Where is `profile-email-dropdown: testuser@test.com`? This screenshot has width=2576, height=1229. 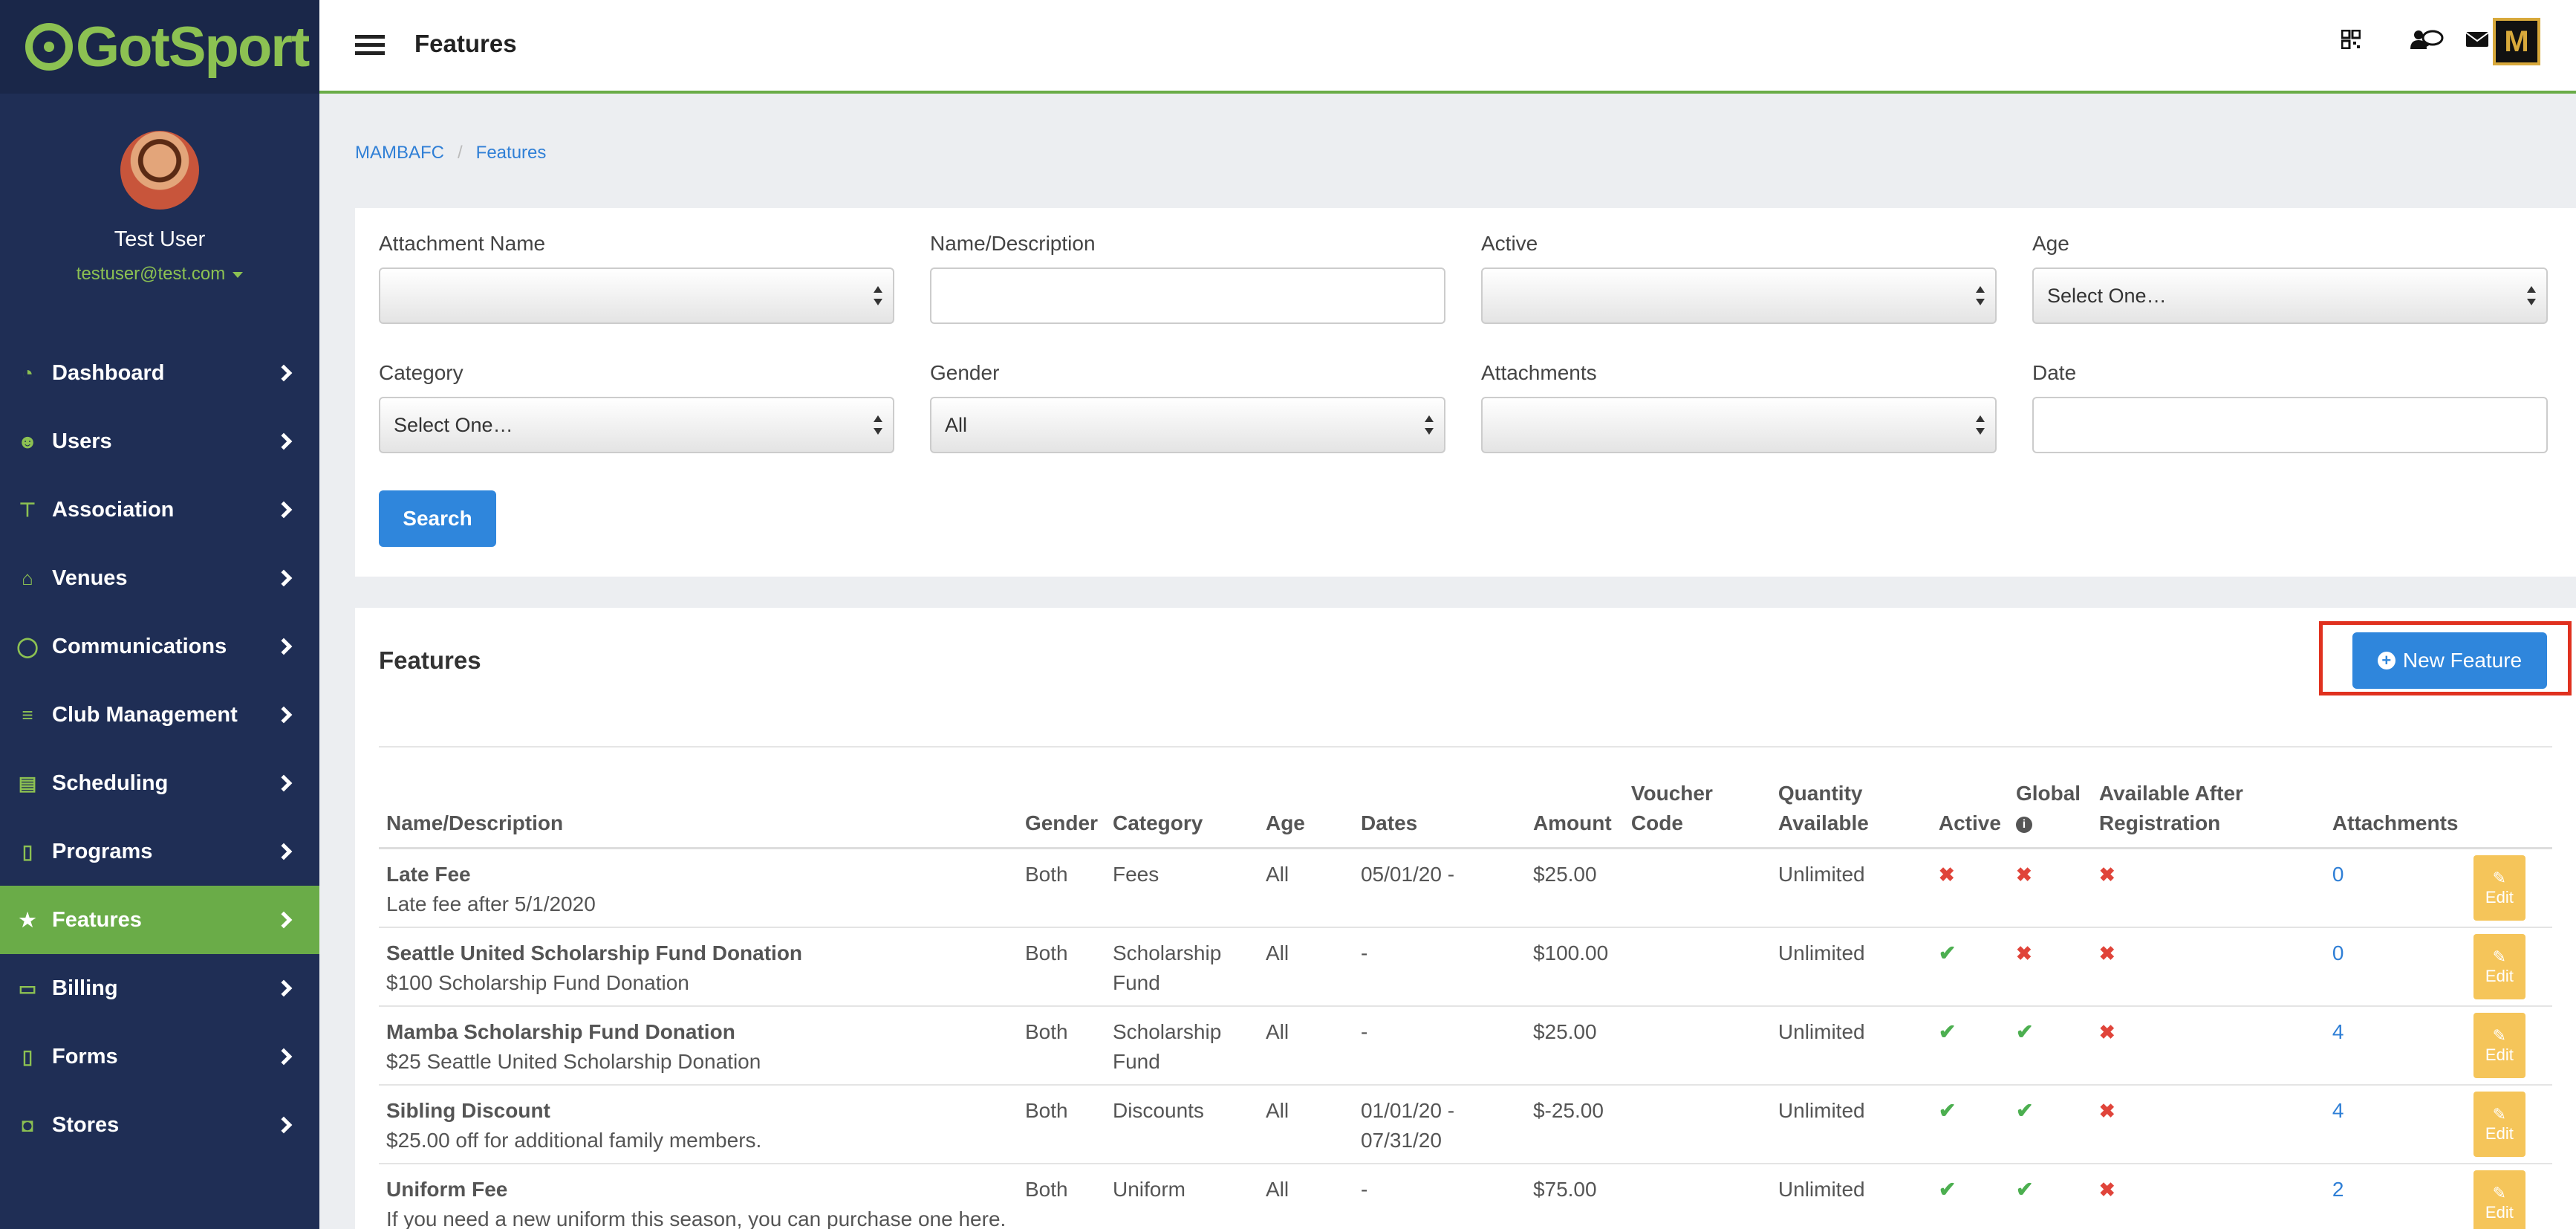 profile-email-dropdown: testuser@test.com is located at coordinates (160, 274).